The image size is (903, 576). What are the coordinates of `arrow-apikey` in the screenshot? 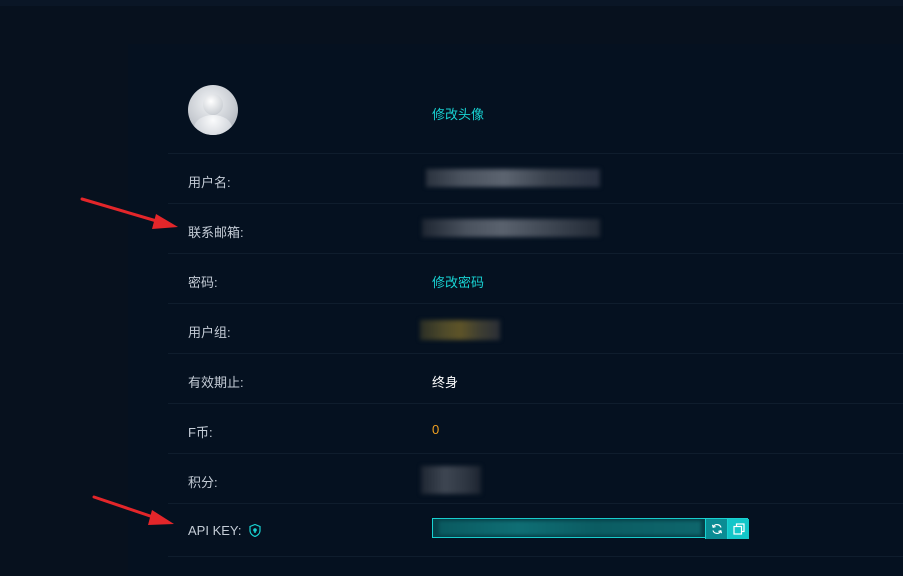 It's located at (133, 510).